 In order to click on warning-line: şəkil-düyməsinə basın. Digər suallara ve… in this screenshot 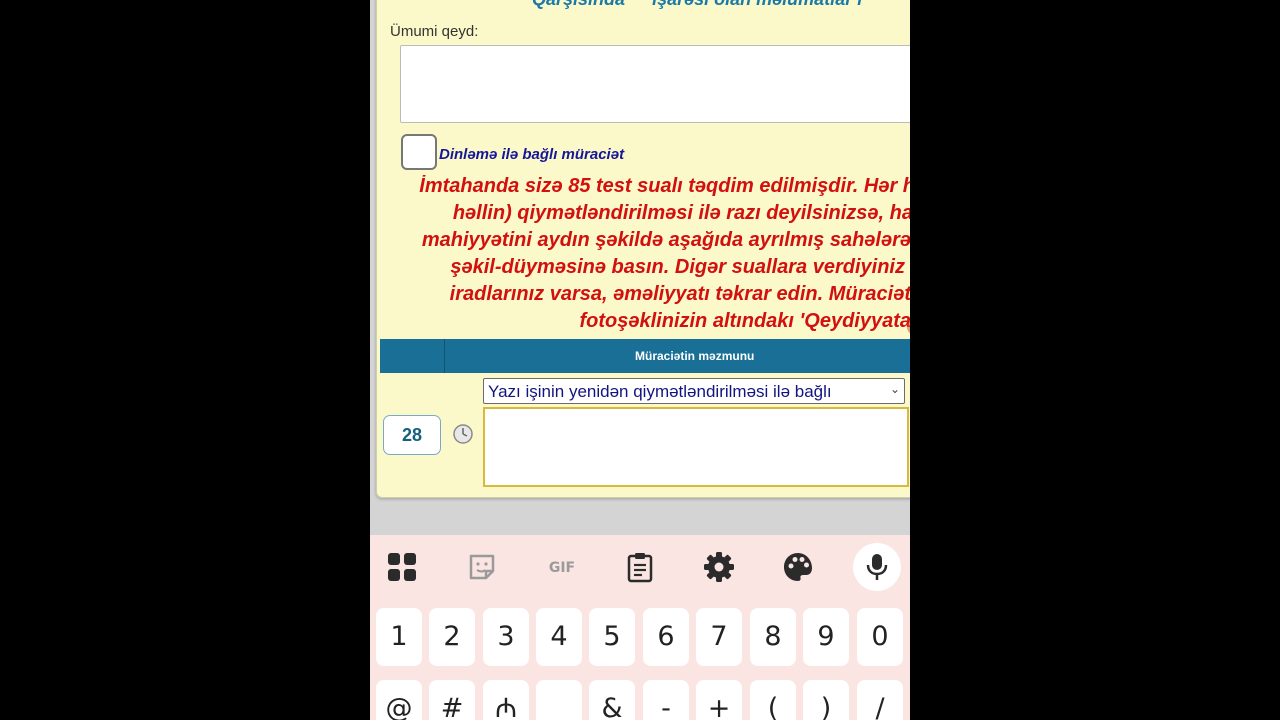, I will do `click(677, 267)`.